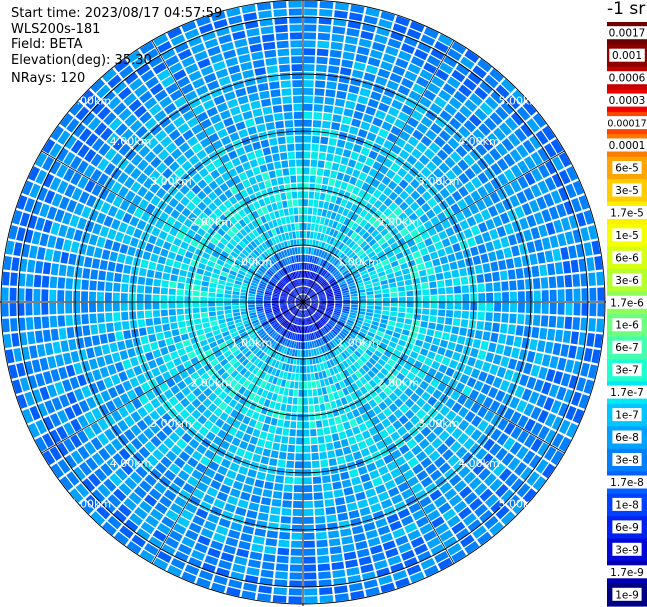  I want to click on colorbar-tick-label: 0.00017, so click(626, 124).